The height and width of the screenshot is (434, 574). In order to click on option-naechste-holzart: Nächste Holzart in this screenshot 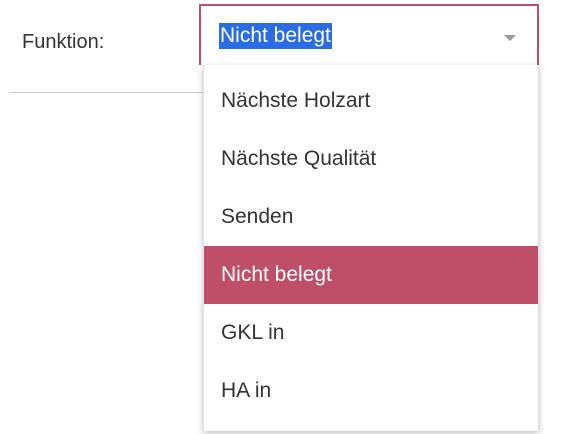, I will do `click(371, 101)`.